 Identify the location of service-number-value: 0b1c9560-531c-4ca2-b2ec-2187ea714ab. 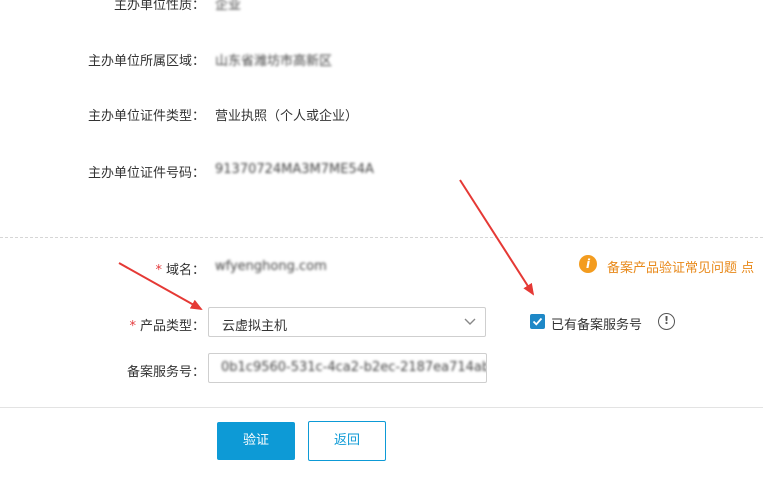
(354, 367).